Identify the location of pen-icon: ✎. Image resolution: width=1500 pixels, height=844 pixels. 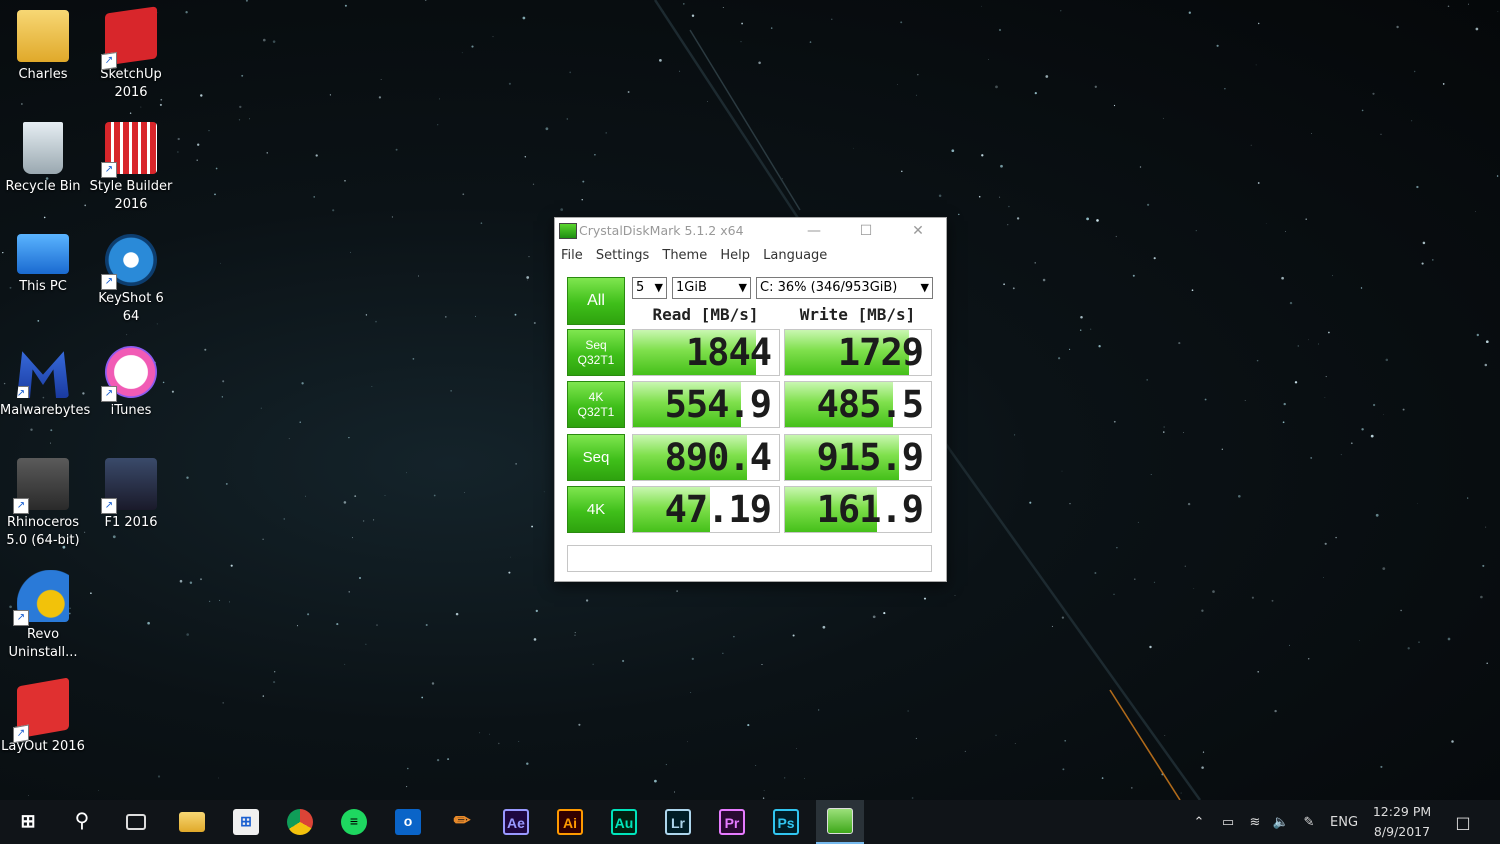
(1309, 822).